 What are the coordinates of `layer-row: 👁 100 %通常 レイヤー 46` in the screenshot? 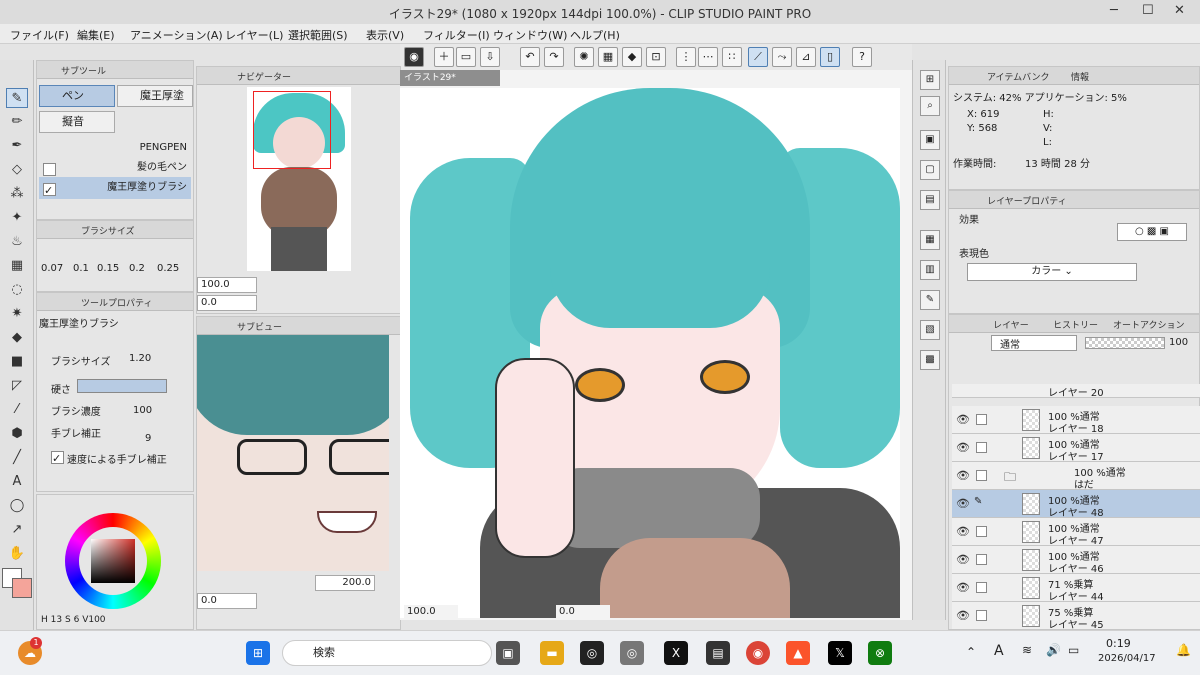 It's located at (1076, 560).